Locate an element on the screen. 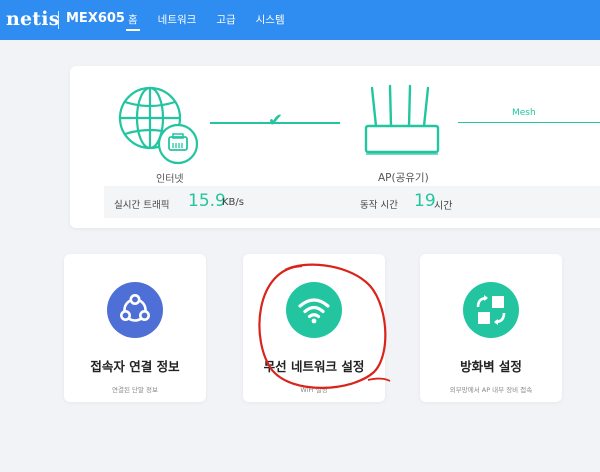 The image size is (600, 472). traffic-value: 15.9 is located at coordinates (207, 201).